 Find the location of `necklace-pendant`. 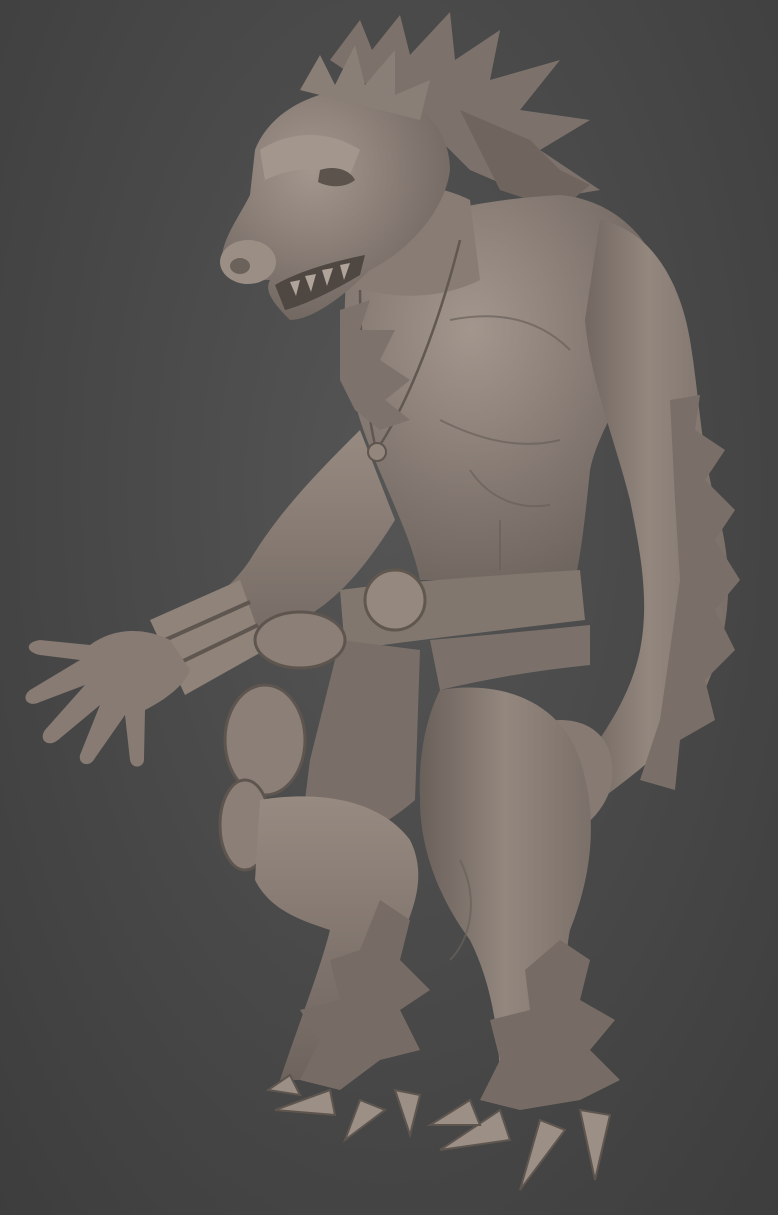

necklace-pendant is located at coordinates (377, 452).